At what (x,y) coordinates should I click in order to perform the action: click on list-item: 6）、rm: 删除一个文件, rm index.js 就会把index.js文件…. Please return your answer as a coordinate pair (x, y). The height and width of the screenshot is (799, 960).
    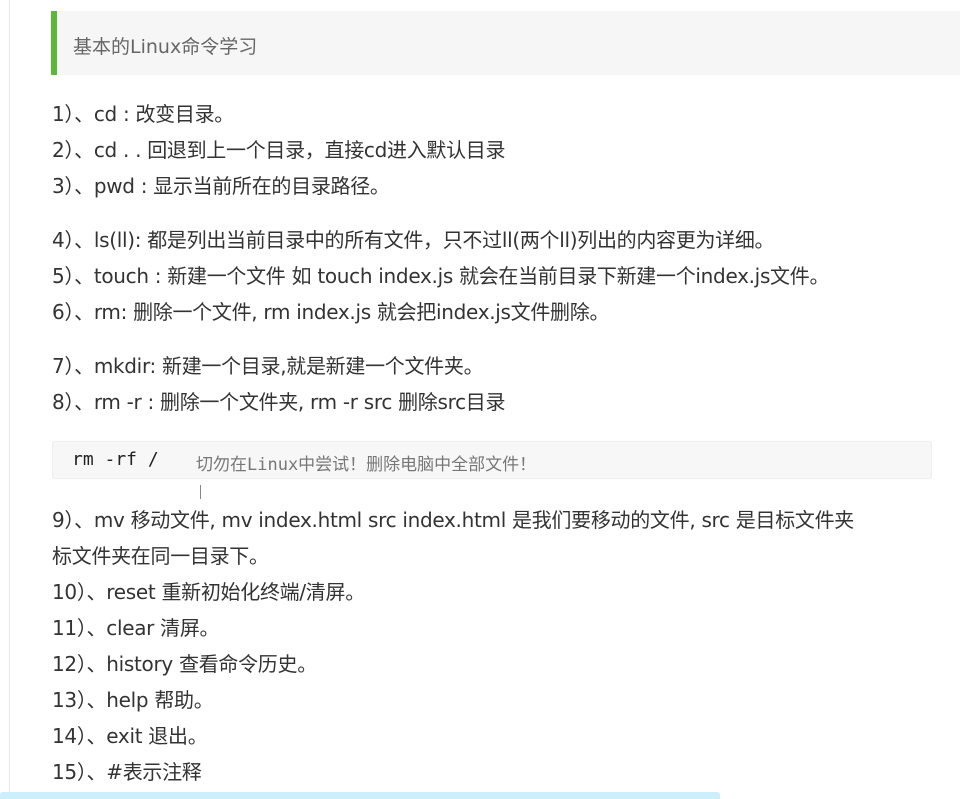
    Looking at the image, I should click on (331, 312).